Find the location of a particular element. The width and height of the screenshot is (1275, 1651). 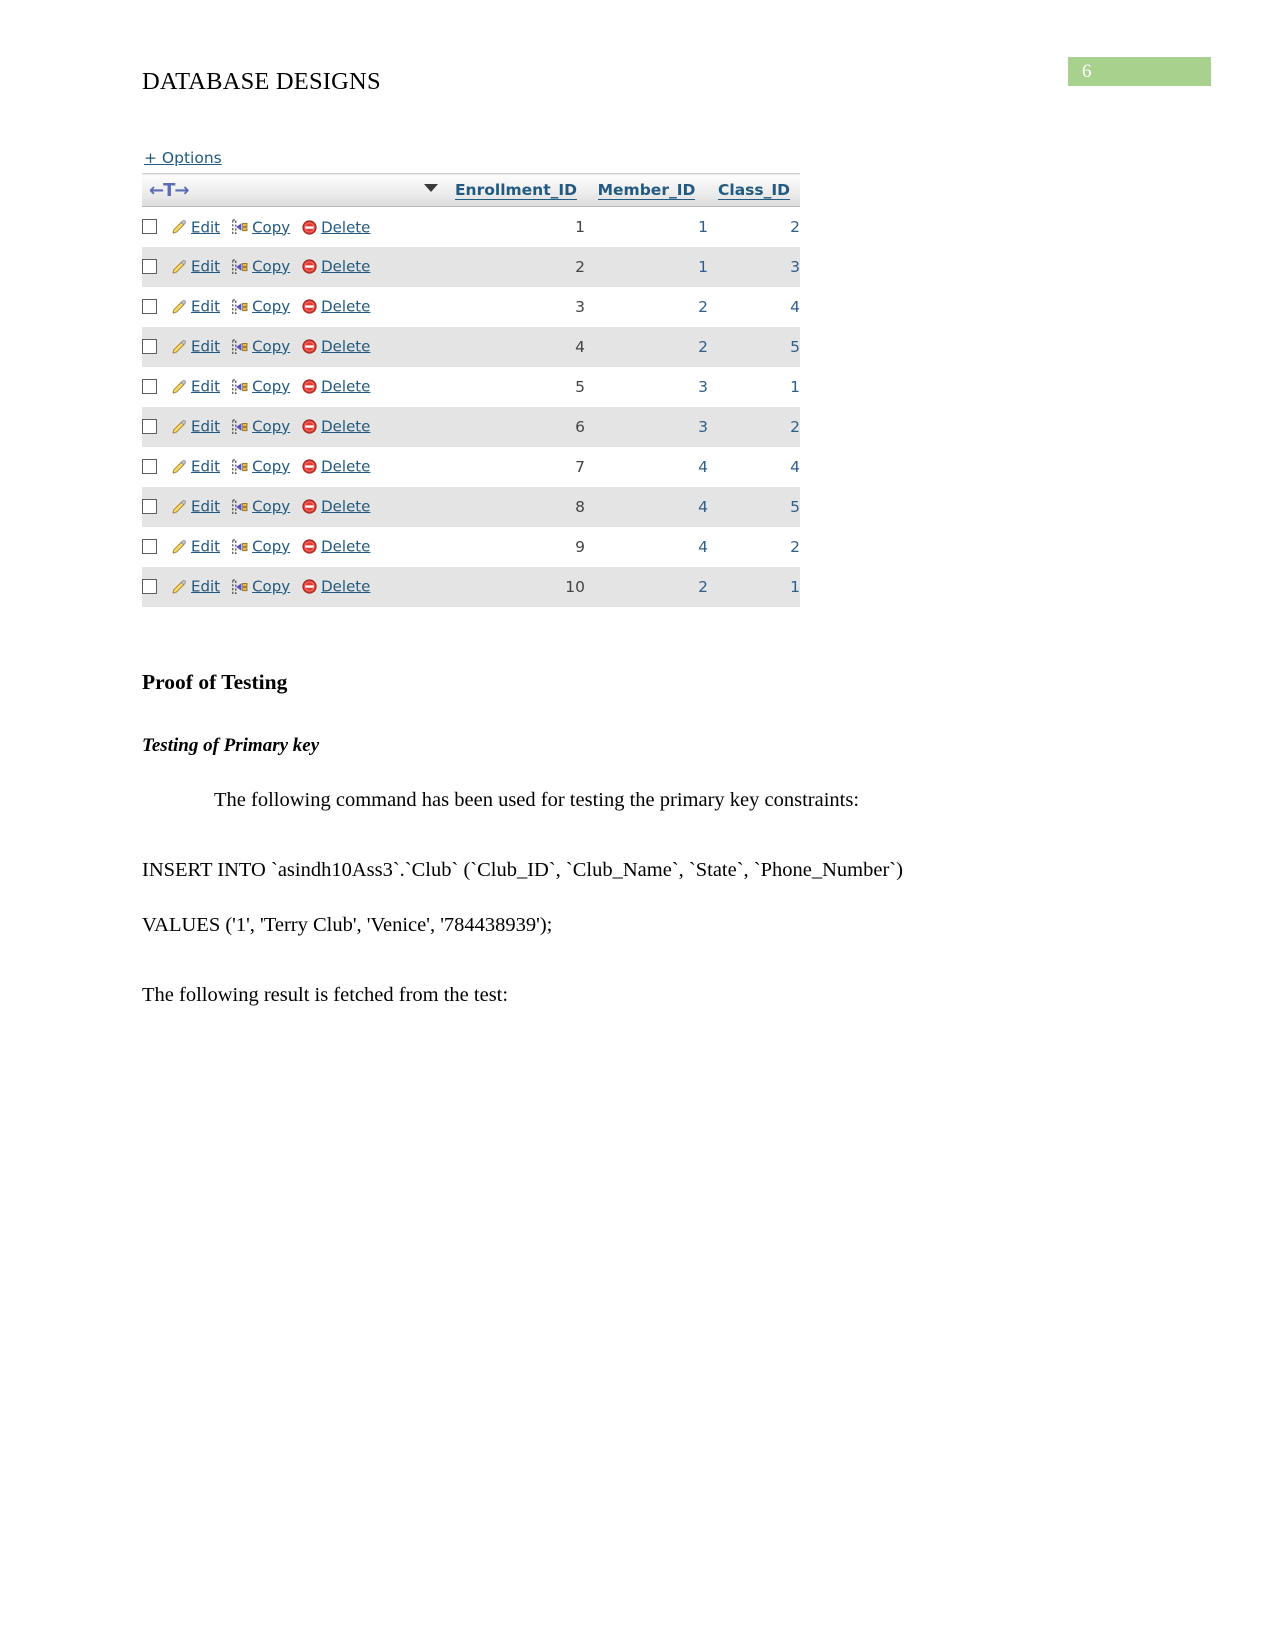

document-title: DATABASE DESIGNS is located at coordinates (261, 81).